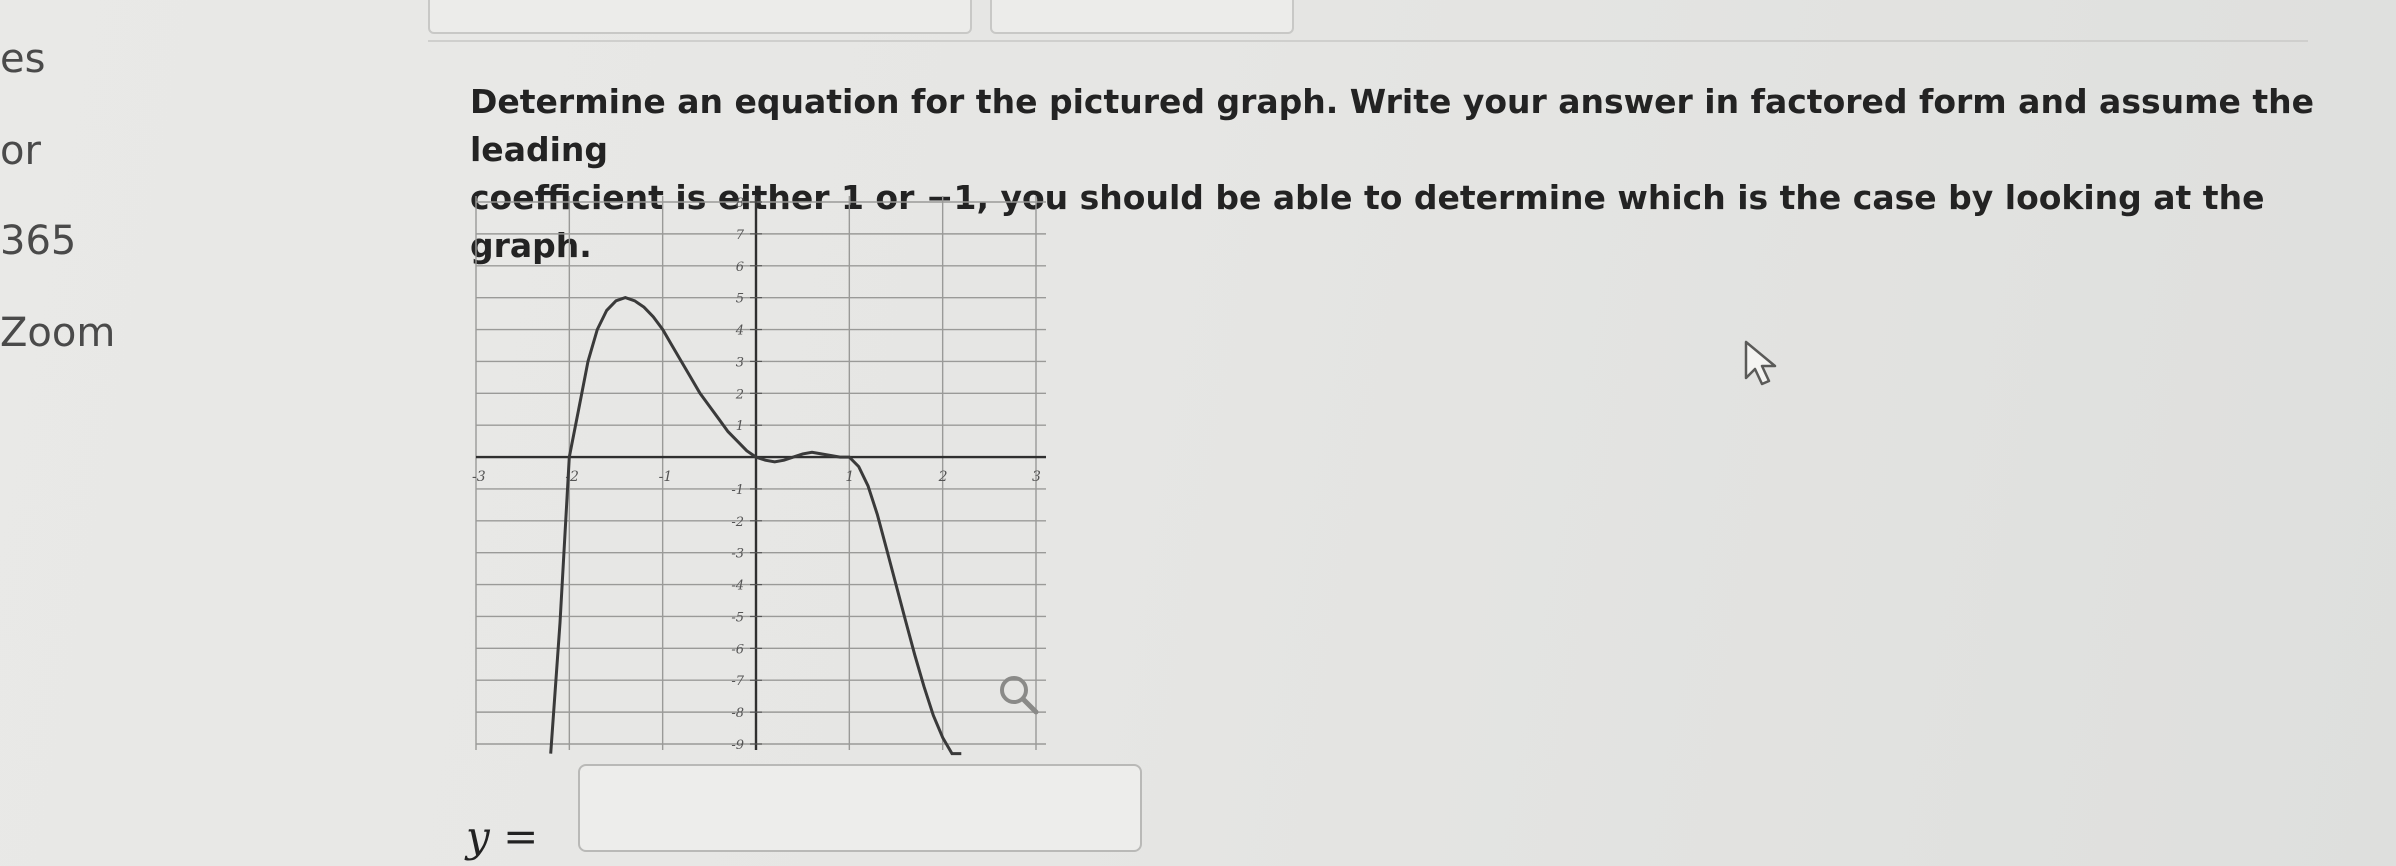 The height and width of the screenshot is (866, 2396). I want to click on answer-input, so click(860, 808).